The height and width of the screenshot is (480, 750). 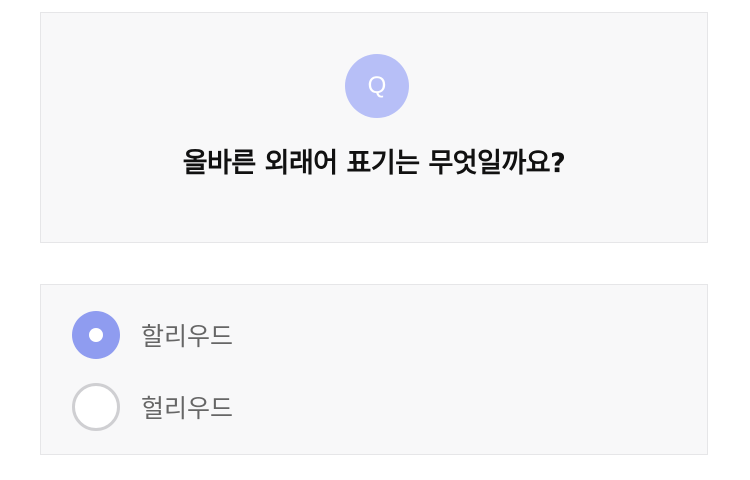 What do you see at coordinates (96, 407) in the screenshot?
I see `radio-unselected-icon` at bounding box center [96, 407].